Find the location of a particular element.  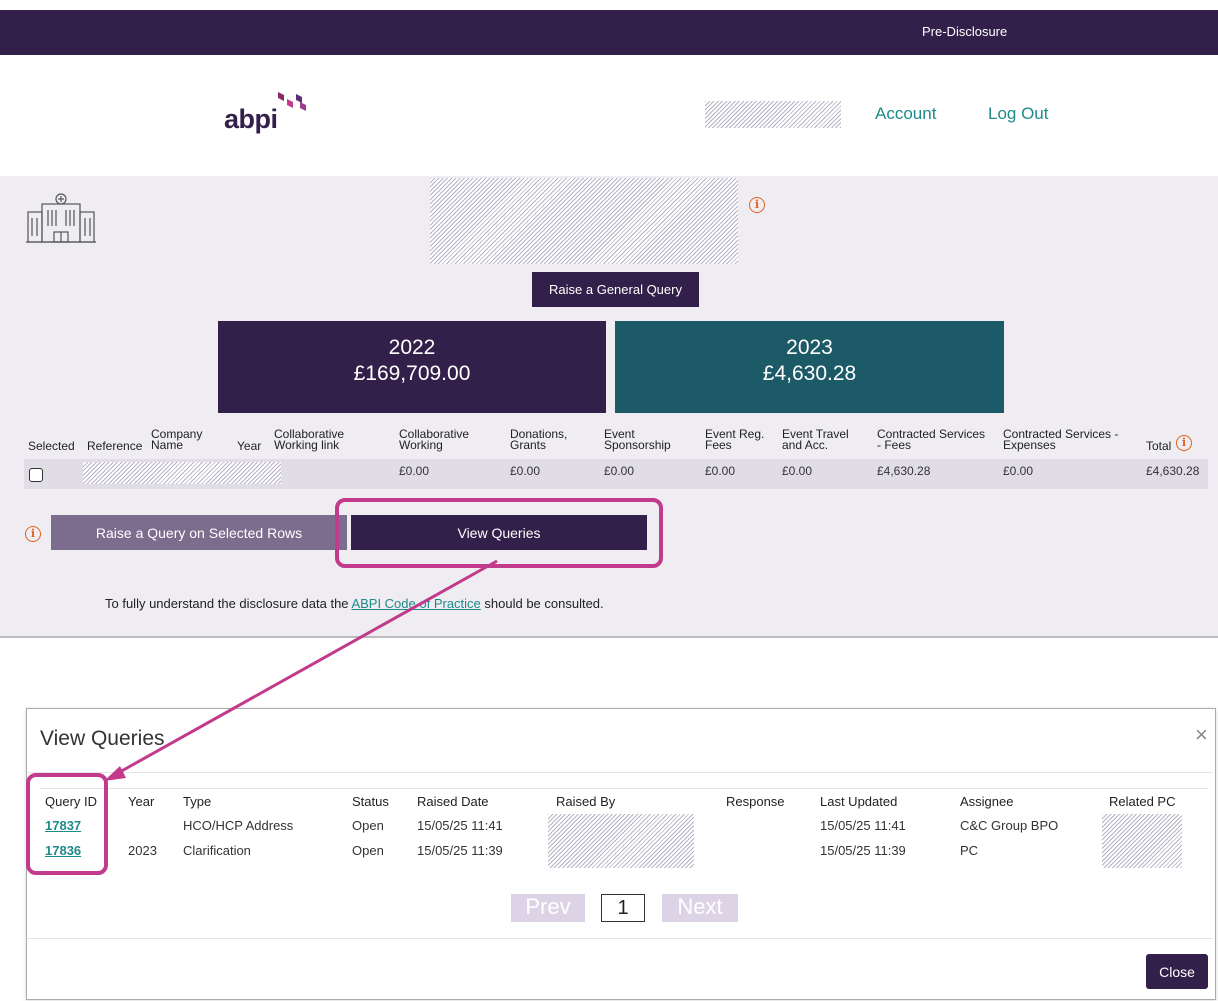

close-button: Close is located at coordinates (1177, 971).